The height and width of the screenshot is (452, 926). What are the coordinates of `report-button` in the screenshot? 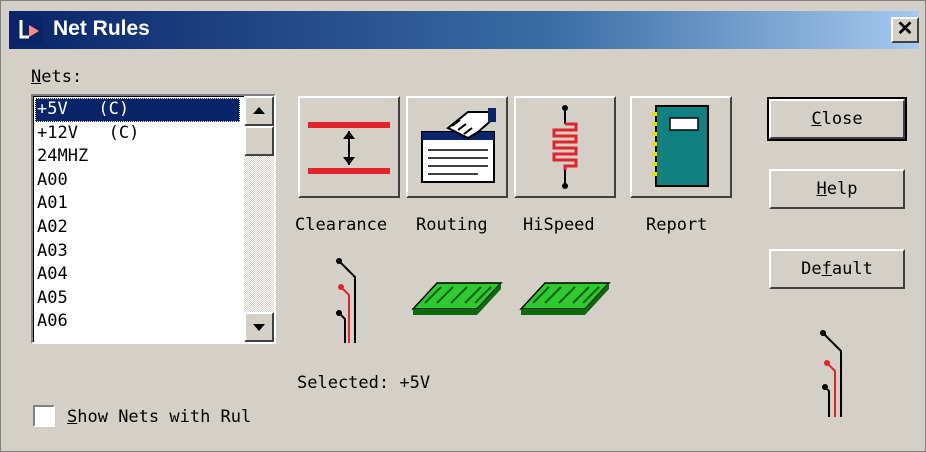 It's located at (681, 147).